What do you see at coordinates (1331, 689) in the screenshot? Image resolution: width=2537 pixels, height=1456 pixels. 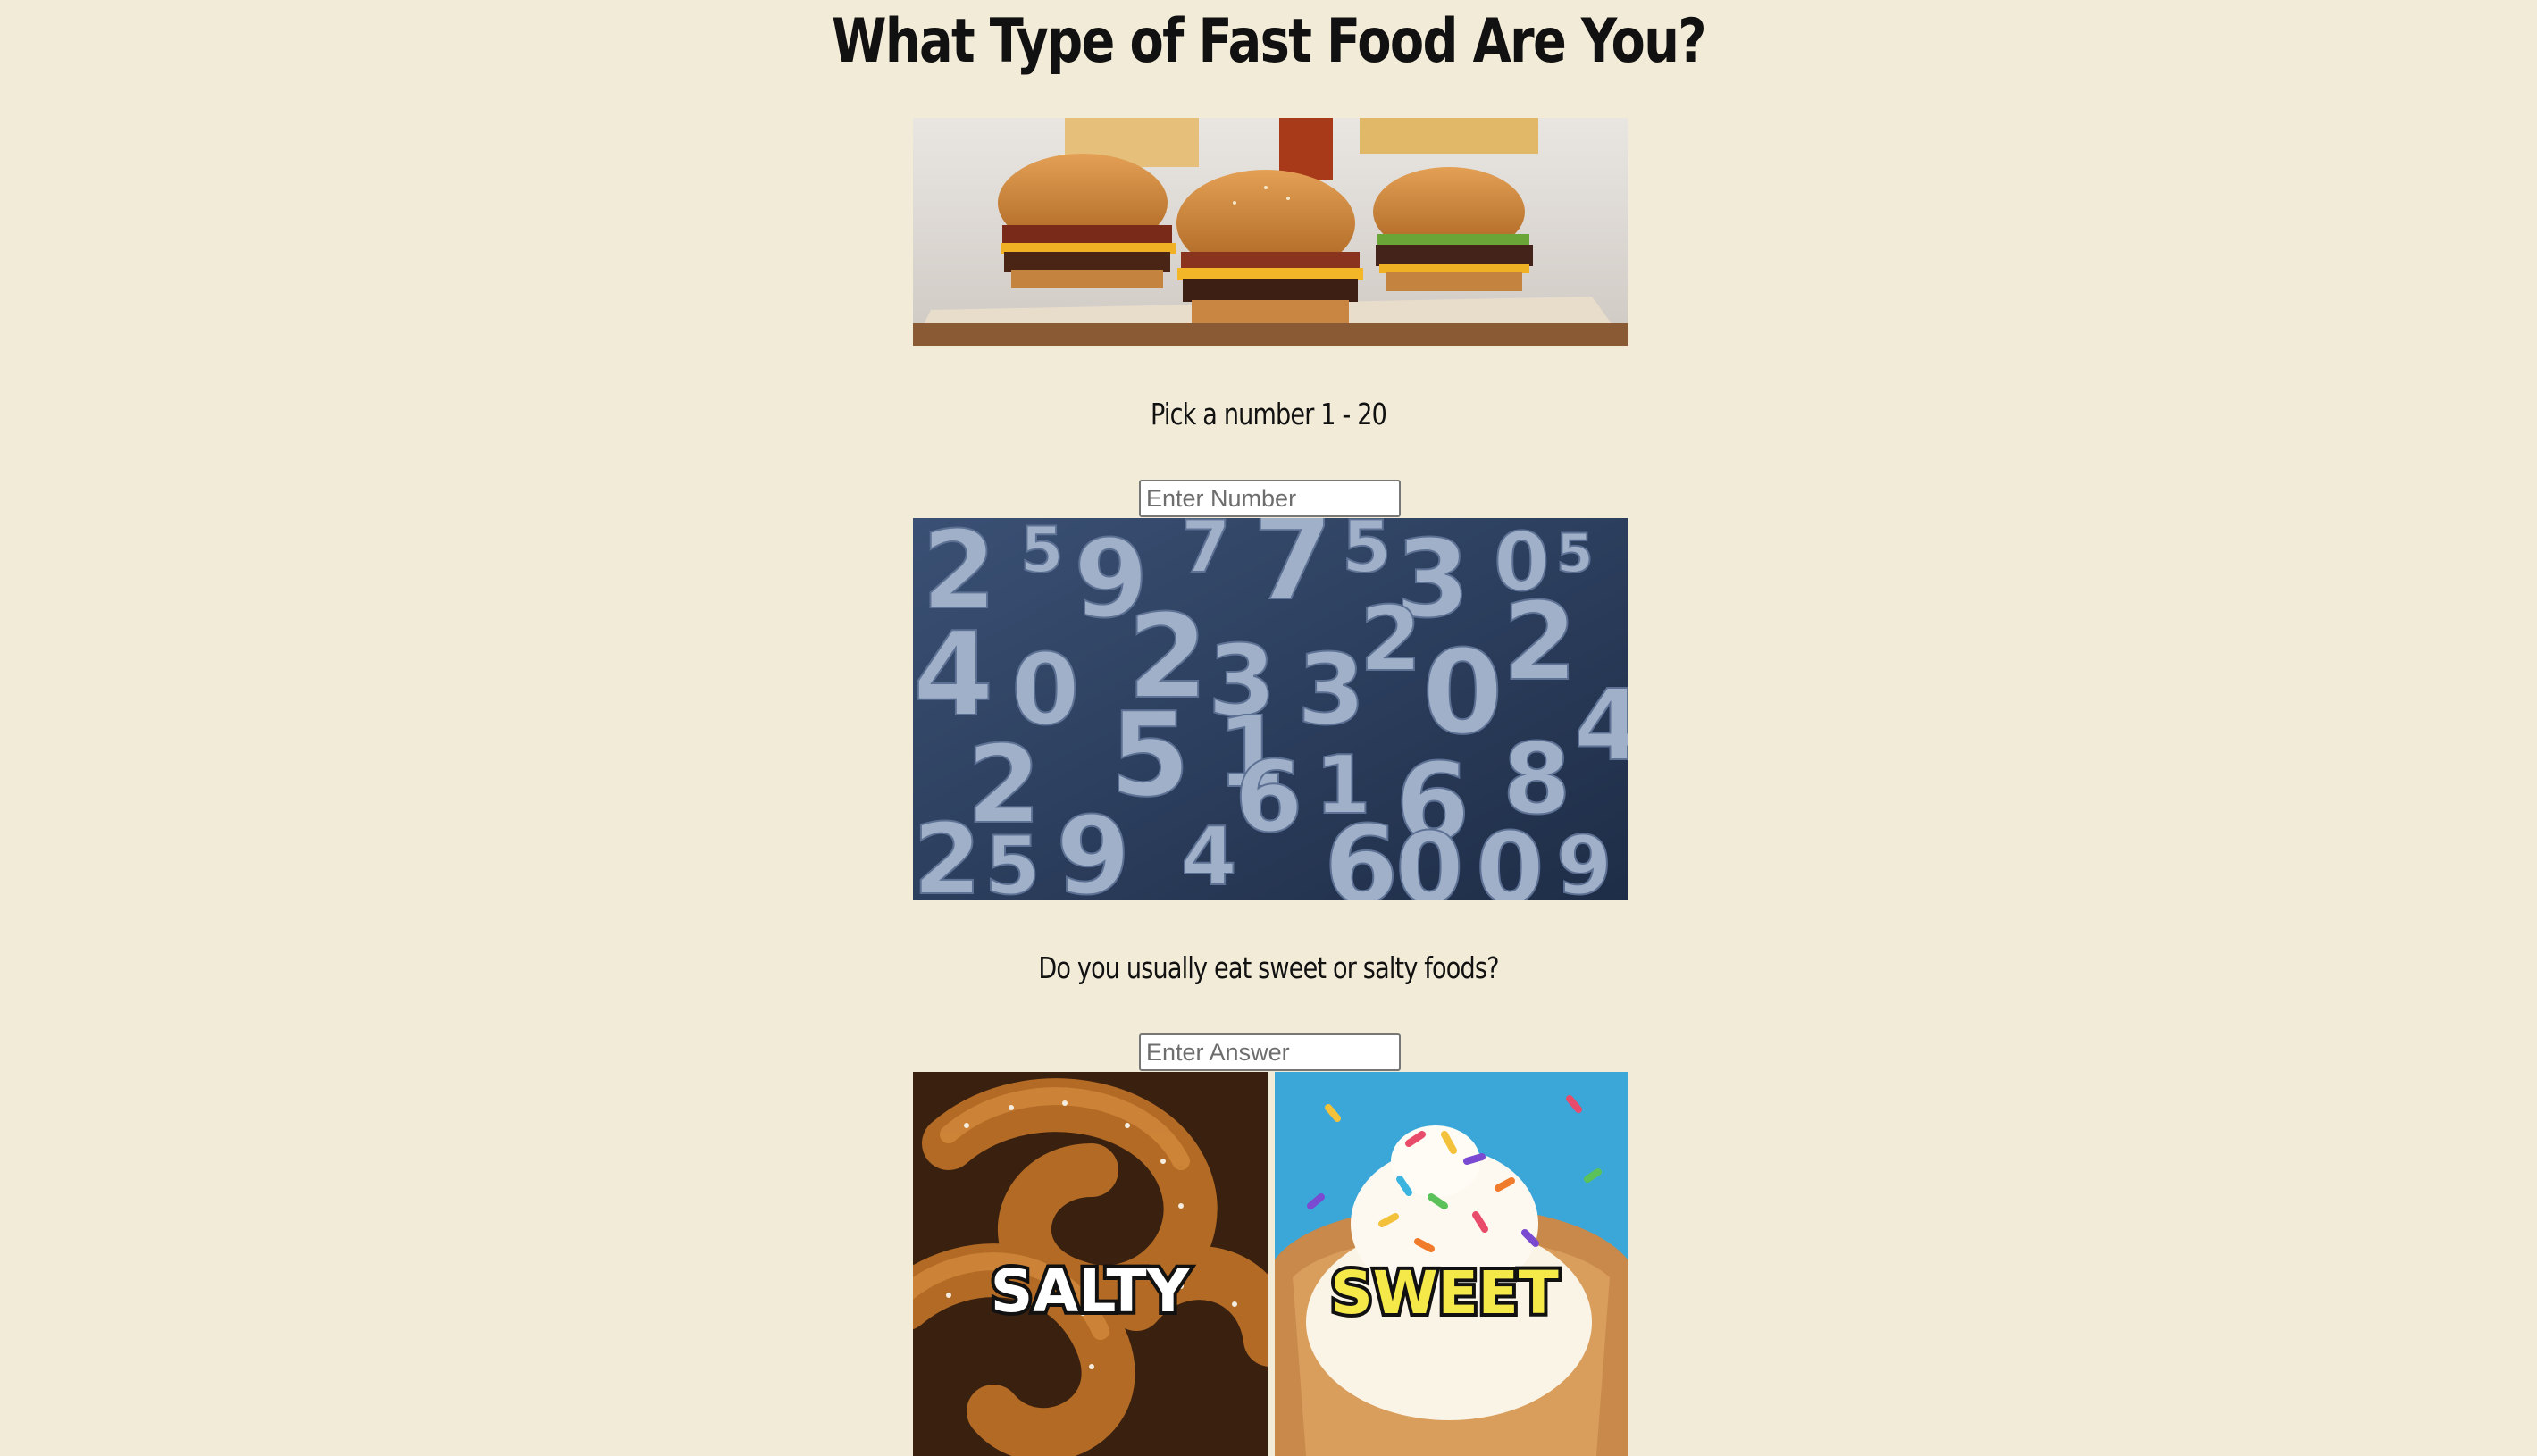 I see `svg-text: 3` at bounding box center [1331, 689].